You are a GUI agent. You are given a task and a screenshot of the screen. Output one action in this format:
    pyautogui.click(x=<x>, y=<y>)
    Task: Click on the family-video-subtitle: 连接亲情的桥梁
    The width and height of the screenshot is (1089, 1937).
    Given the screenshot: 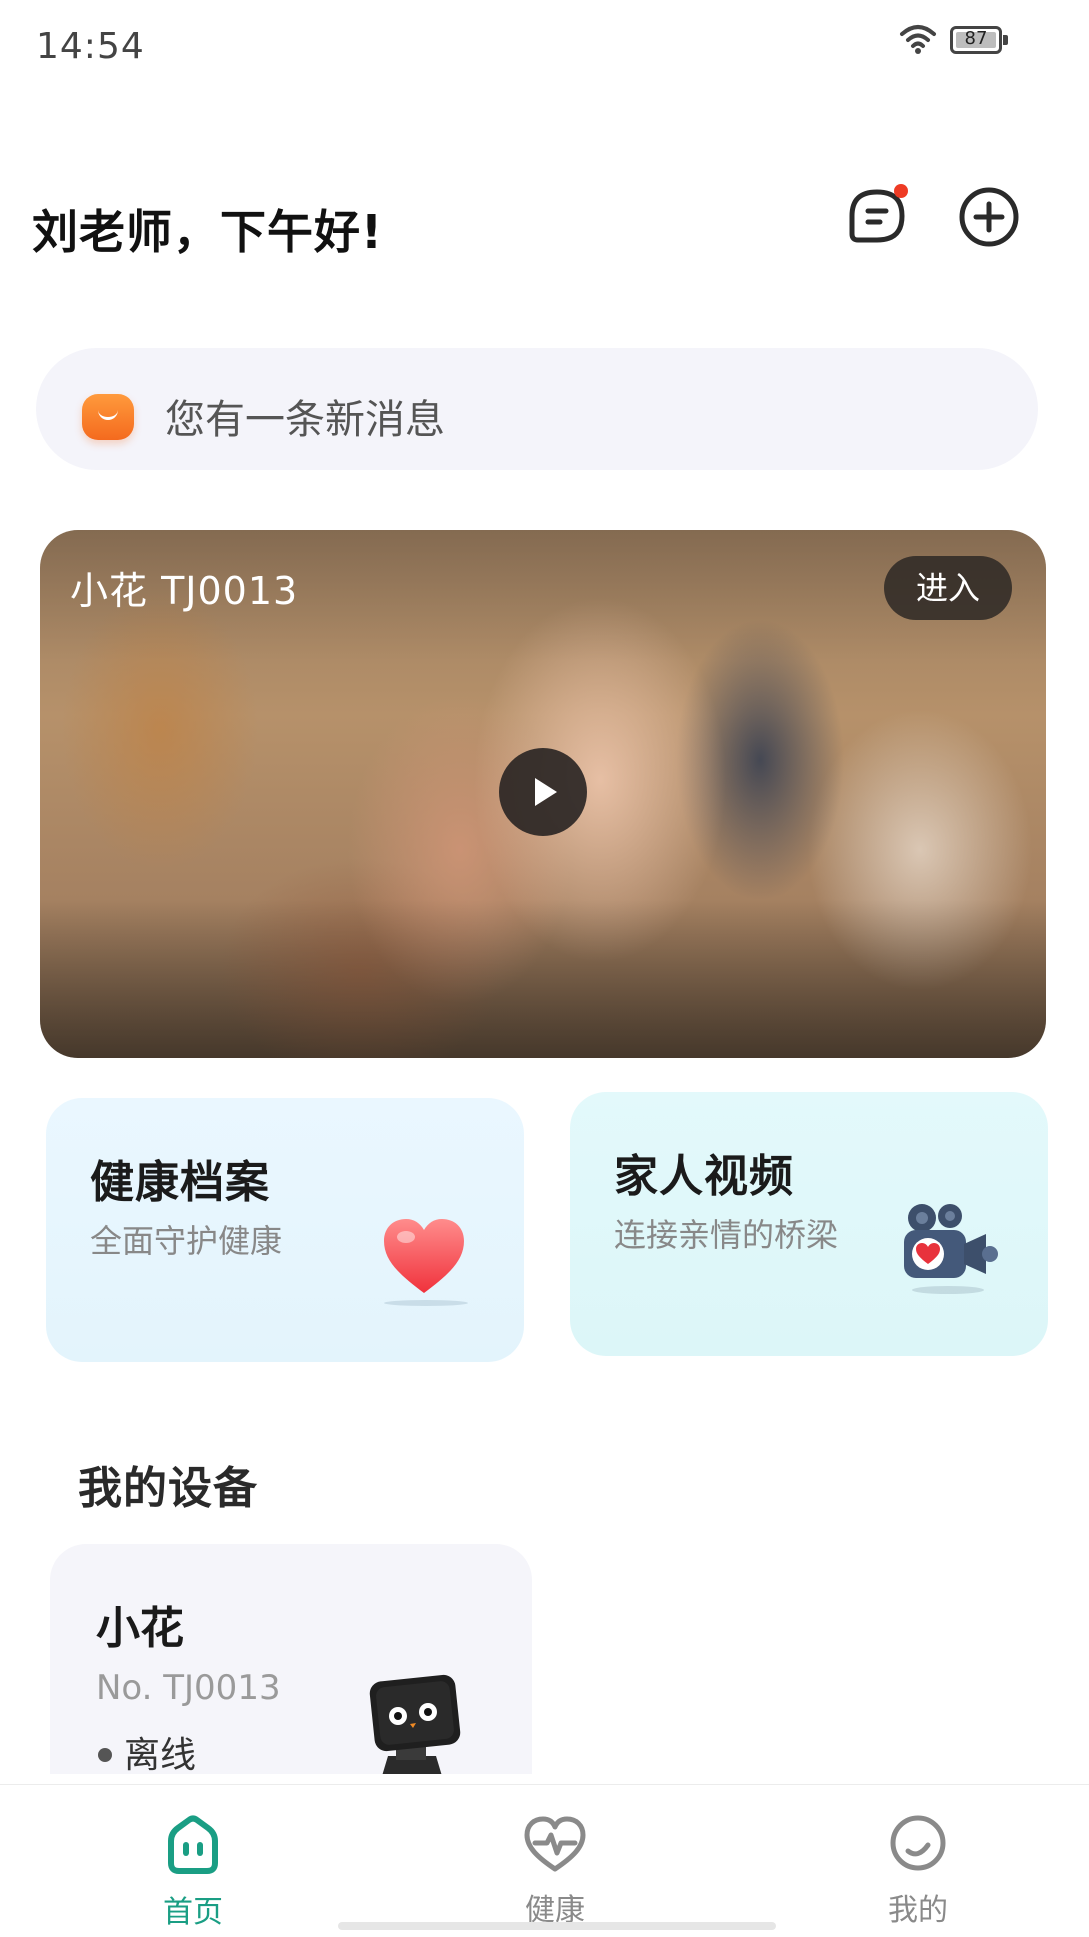 What is the action you would take?
    pyautogui.click(x=726, y=1235)
    